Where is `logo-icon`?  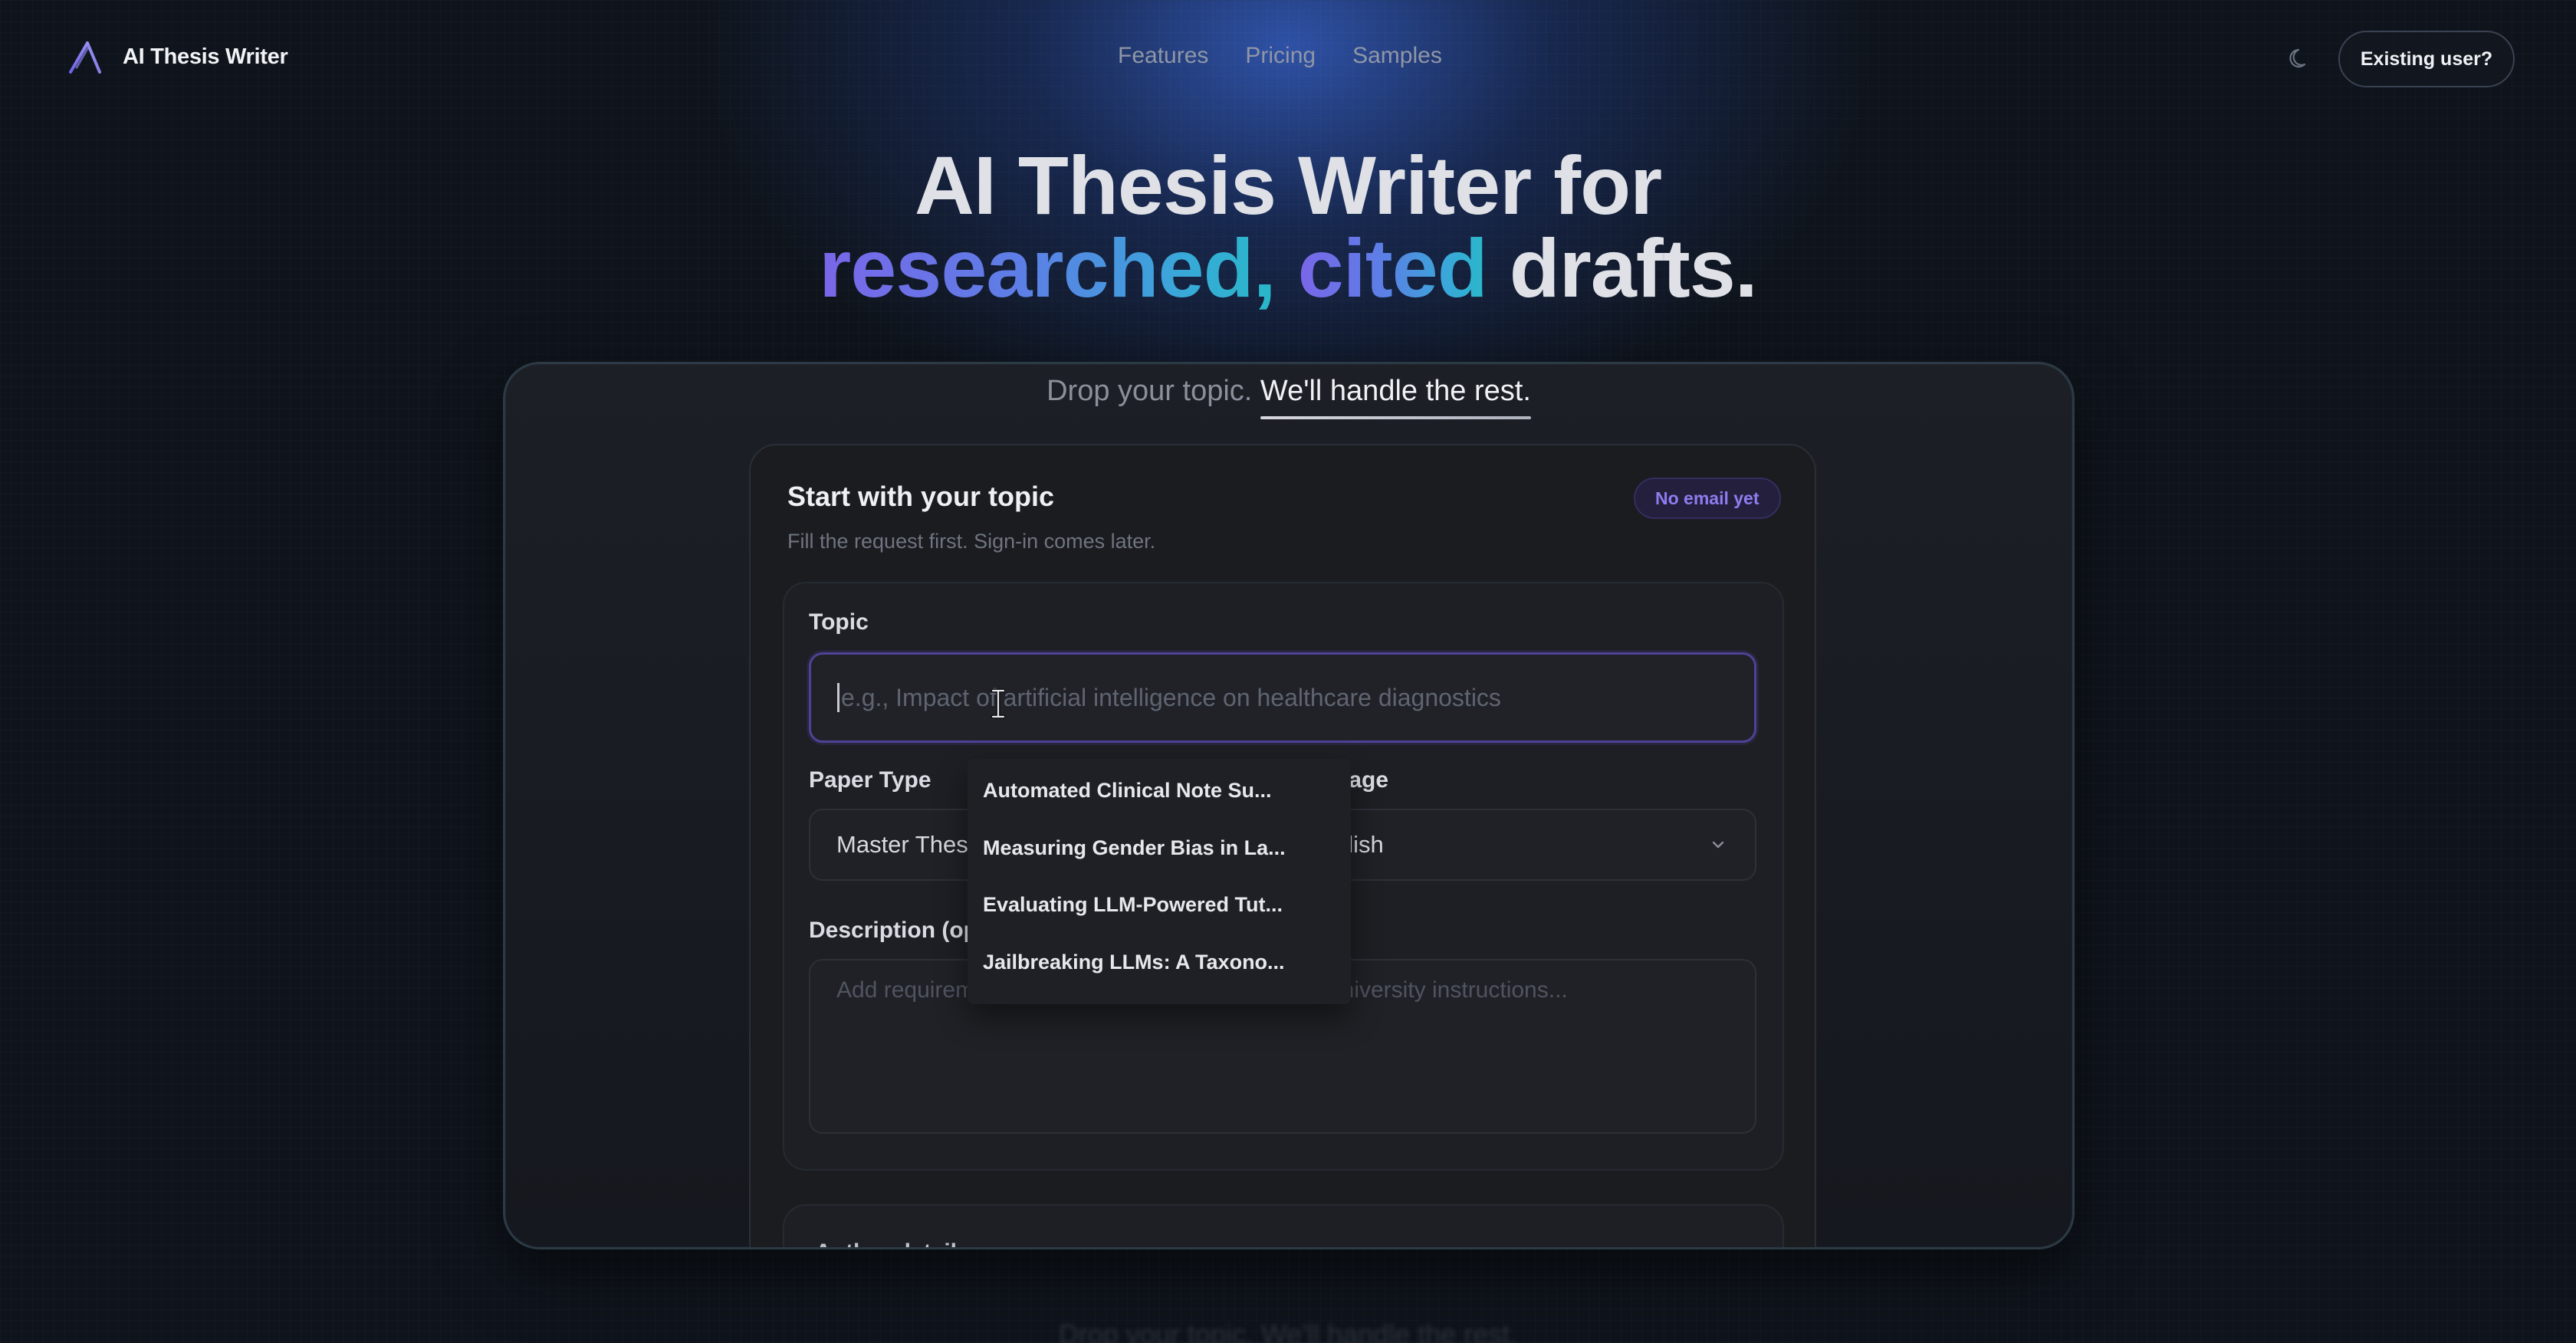 logo-icon is located at coordinates (85, 58).